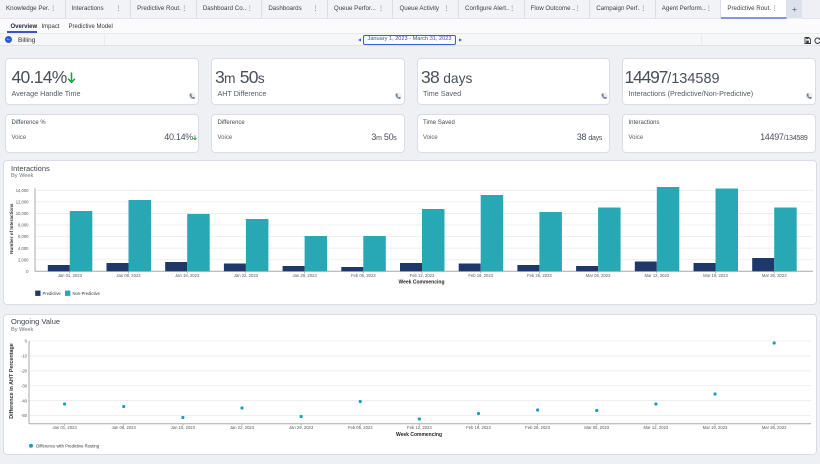  Describe the element at coordinates (12, 381) in the screenshot. I see `svg-text: Difference in AHT Percentage` at that location.